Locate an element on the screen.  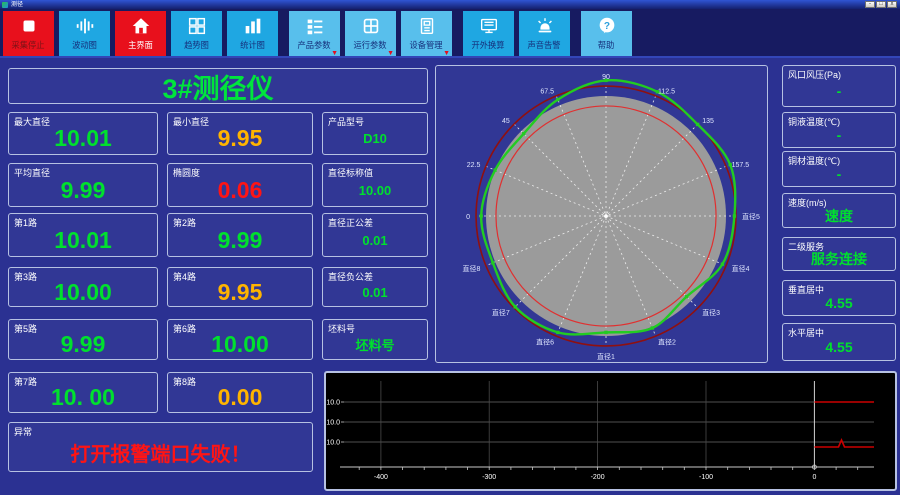
status-value: 4.55 is located at coordinates (839, 303).